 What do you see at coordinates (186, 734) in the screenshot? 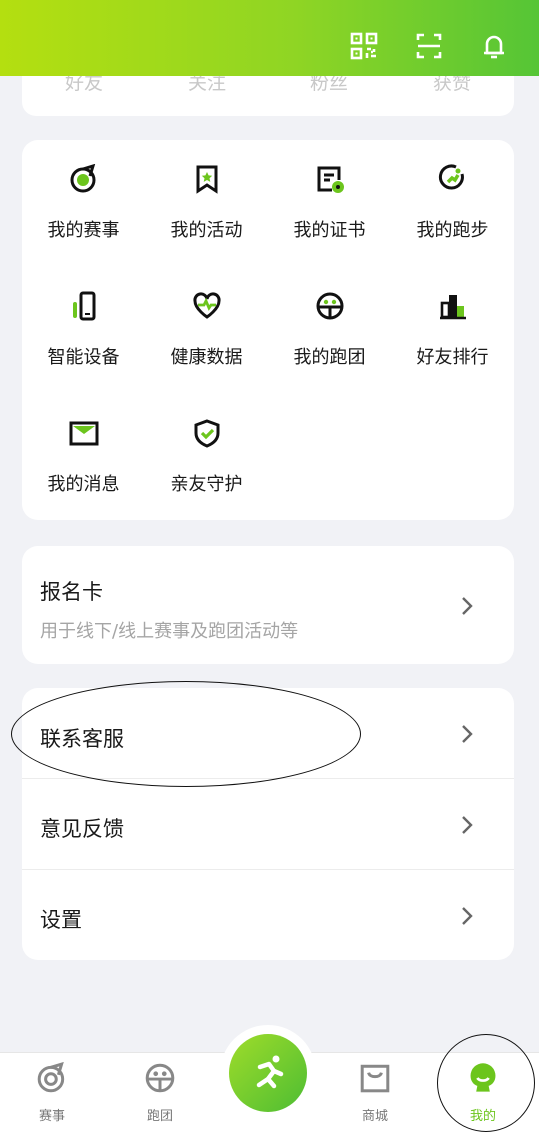
I see `annotation-ellipse` at bounding box center [186, 734].